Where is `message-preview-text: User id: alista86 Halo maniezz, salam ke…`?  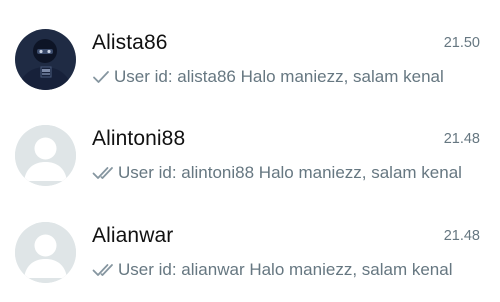
message-preview-text: User id: alista86 Halo maniezz, salam ke… is located at coordinates (279, 76).